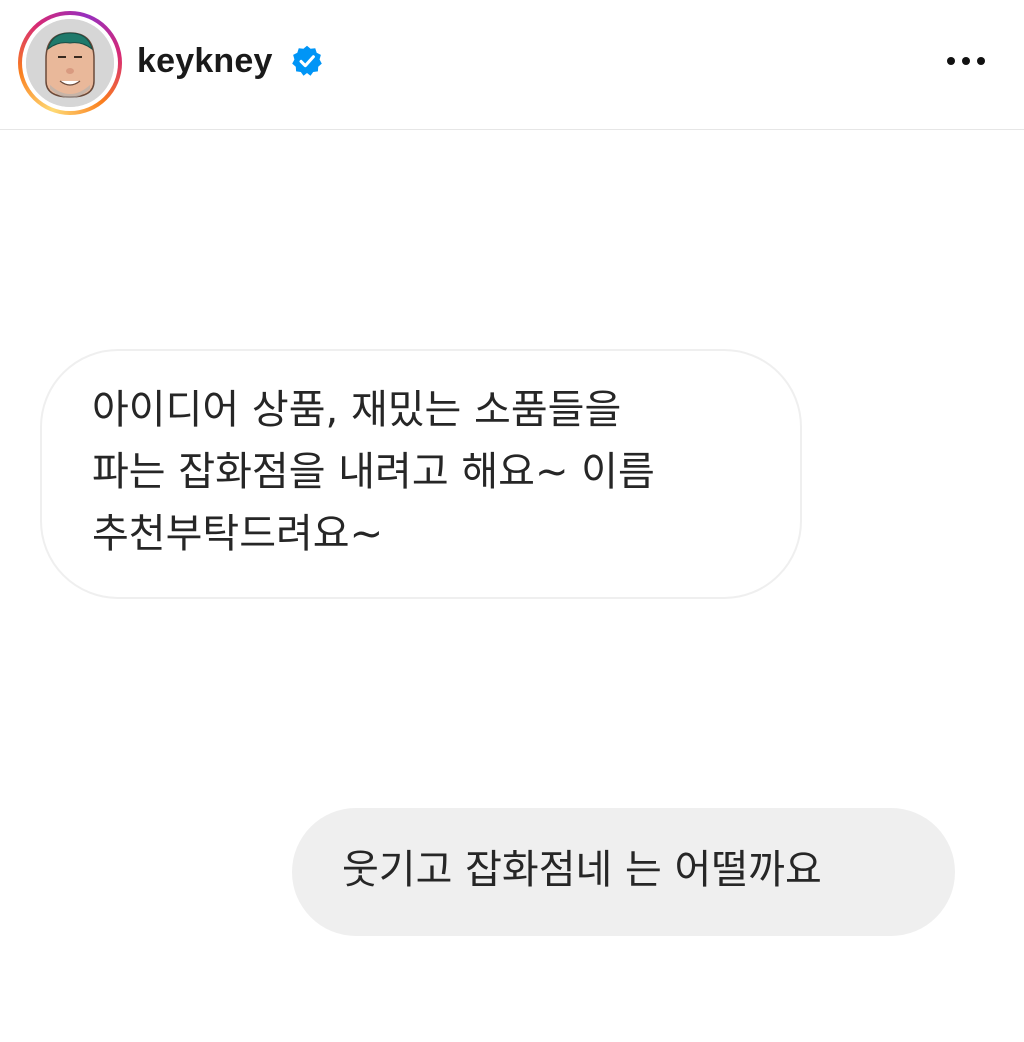  I want to click on avatar, so click(70, 63).